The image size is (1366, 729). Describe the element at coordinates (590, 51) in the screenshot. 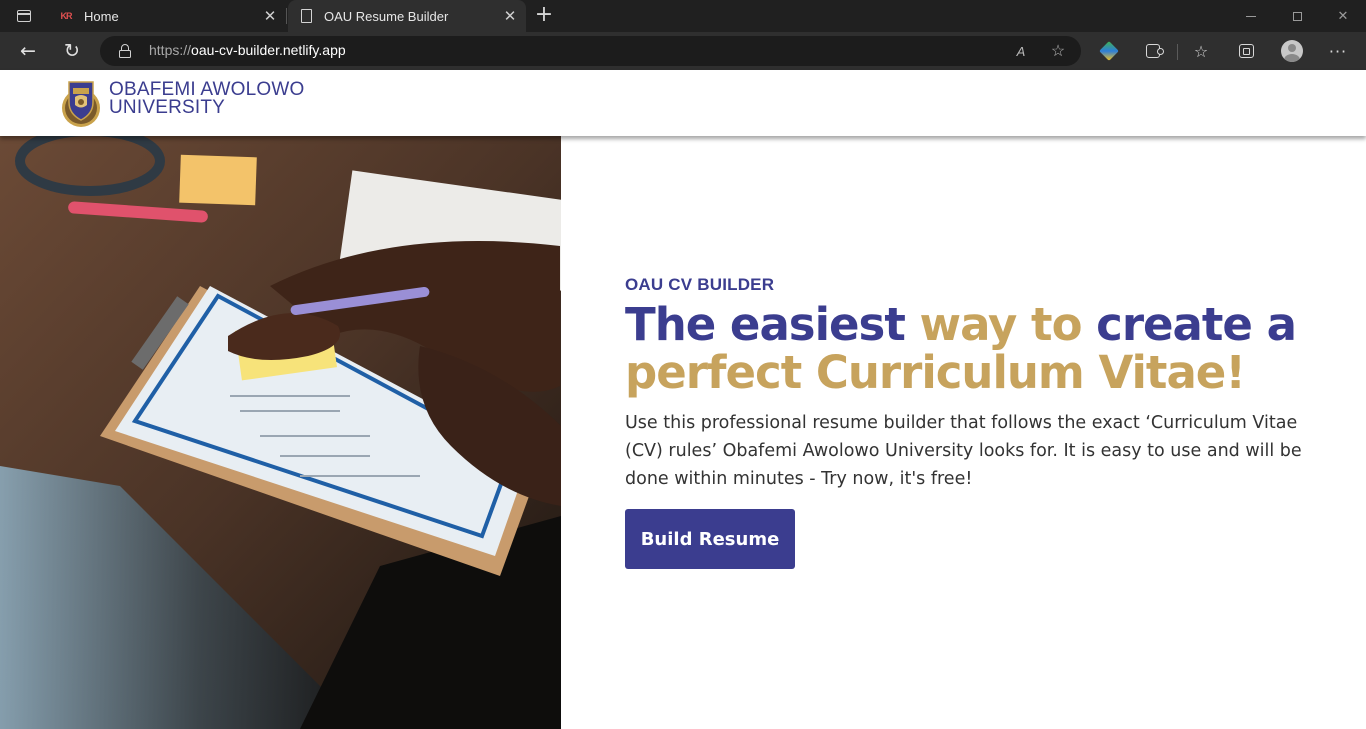

I see `address-bar: https://oau-cv-builder.netlify.app A ☆` at that location.